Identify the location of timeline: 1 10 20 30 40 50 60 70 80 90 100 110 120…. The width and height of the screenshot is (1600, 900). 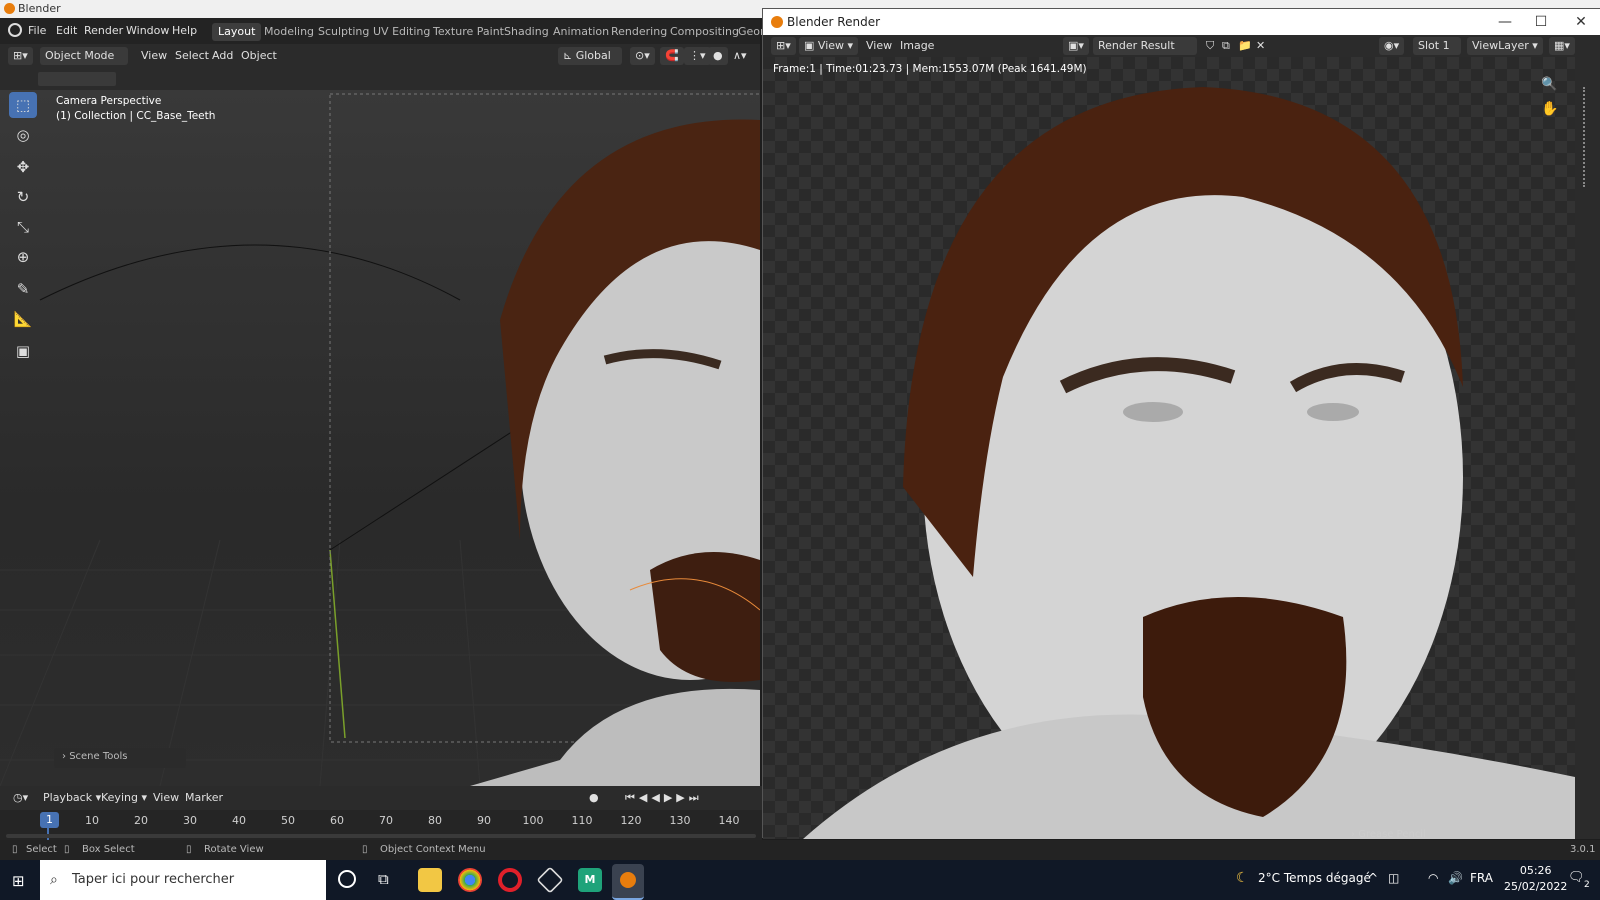
(381, 825).